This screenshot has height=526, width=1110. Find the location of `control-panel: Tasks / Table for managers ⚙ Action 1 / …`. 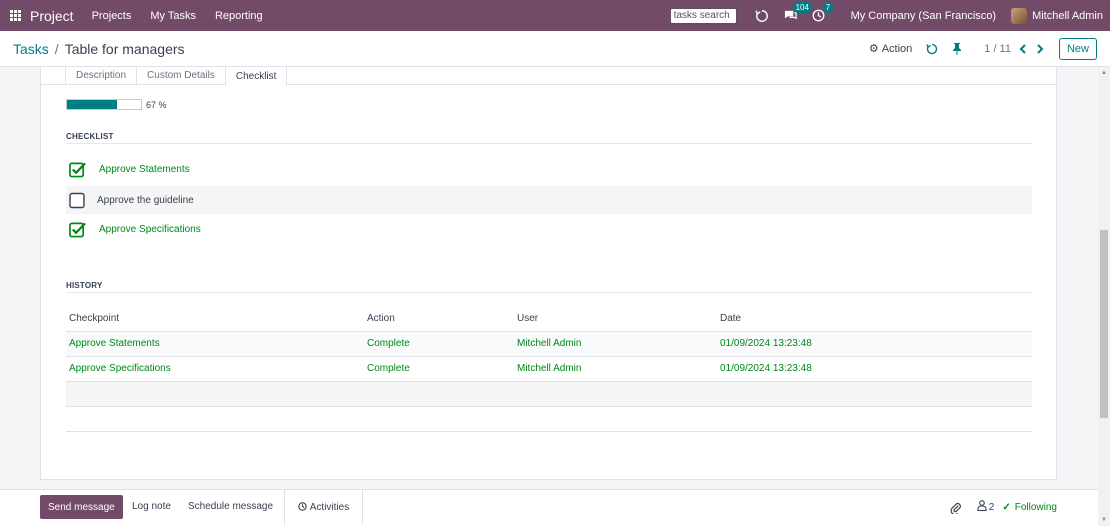

control-panel: Tasks / Table for managers ⚙ Action 1 / … is located at coordinates (555, 49).